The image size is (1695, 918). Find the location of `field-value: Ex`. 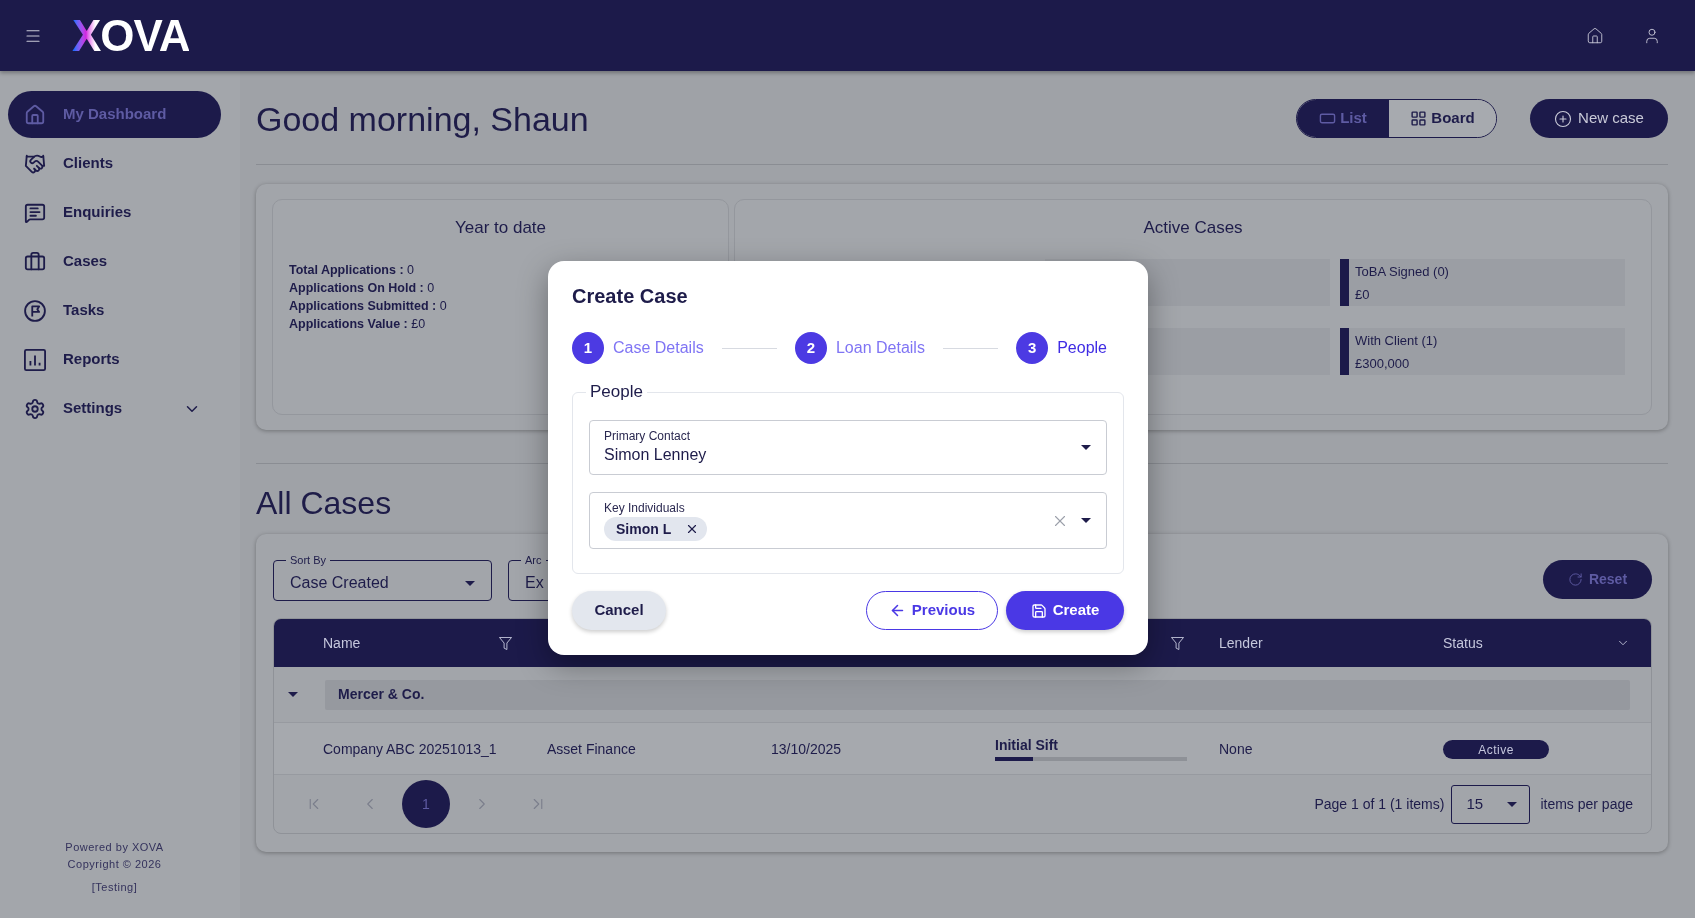

field-value: Ex is located at coordinates (534, 583).